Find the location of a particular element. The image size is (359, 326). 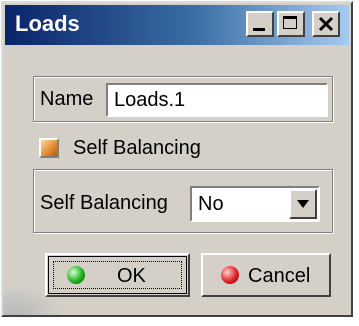

window-title: Loads is located at coordinates (47, 23).